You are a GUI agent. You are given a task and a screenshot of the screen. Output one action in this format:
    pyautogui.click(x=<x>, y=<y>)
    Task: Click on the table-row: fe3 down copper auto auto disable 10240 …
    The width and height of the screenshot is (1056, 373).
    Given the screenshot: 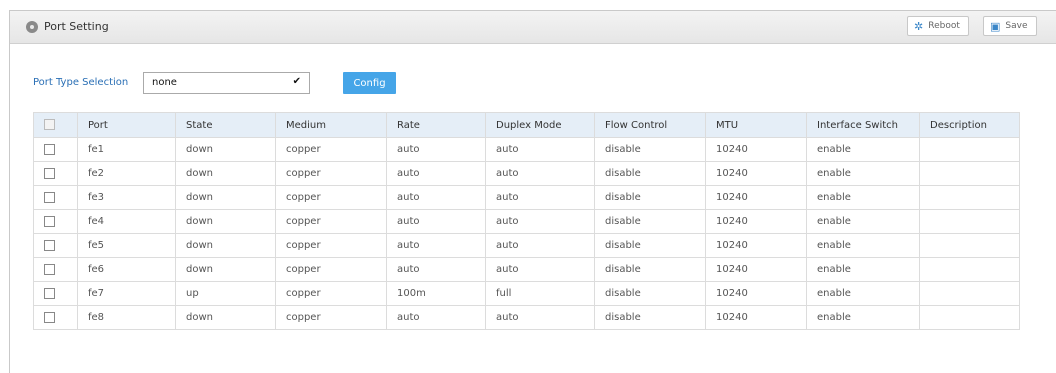 What is the action you would take?
    pyautogui.click(x=526, y=197)
    